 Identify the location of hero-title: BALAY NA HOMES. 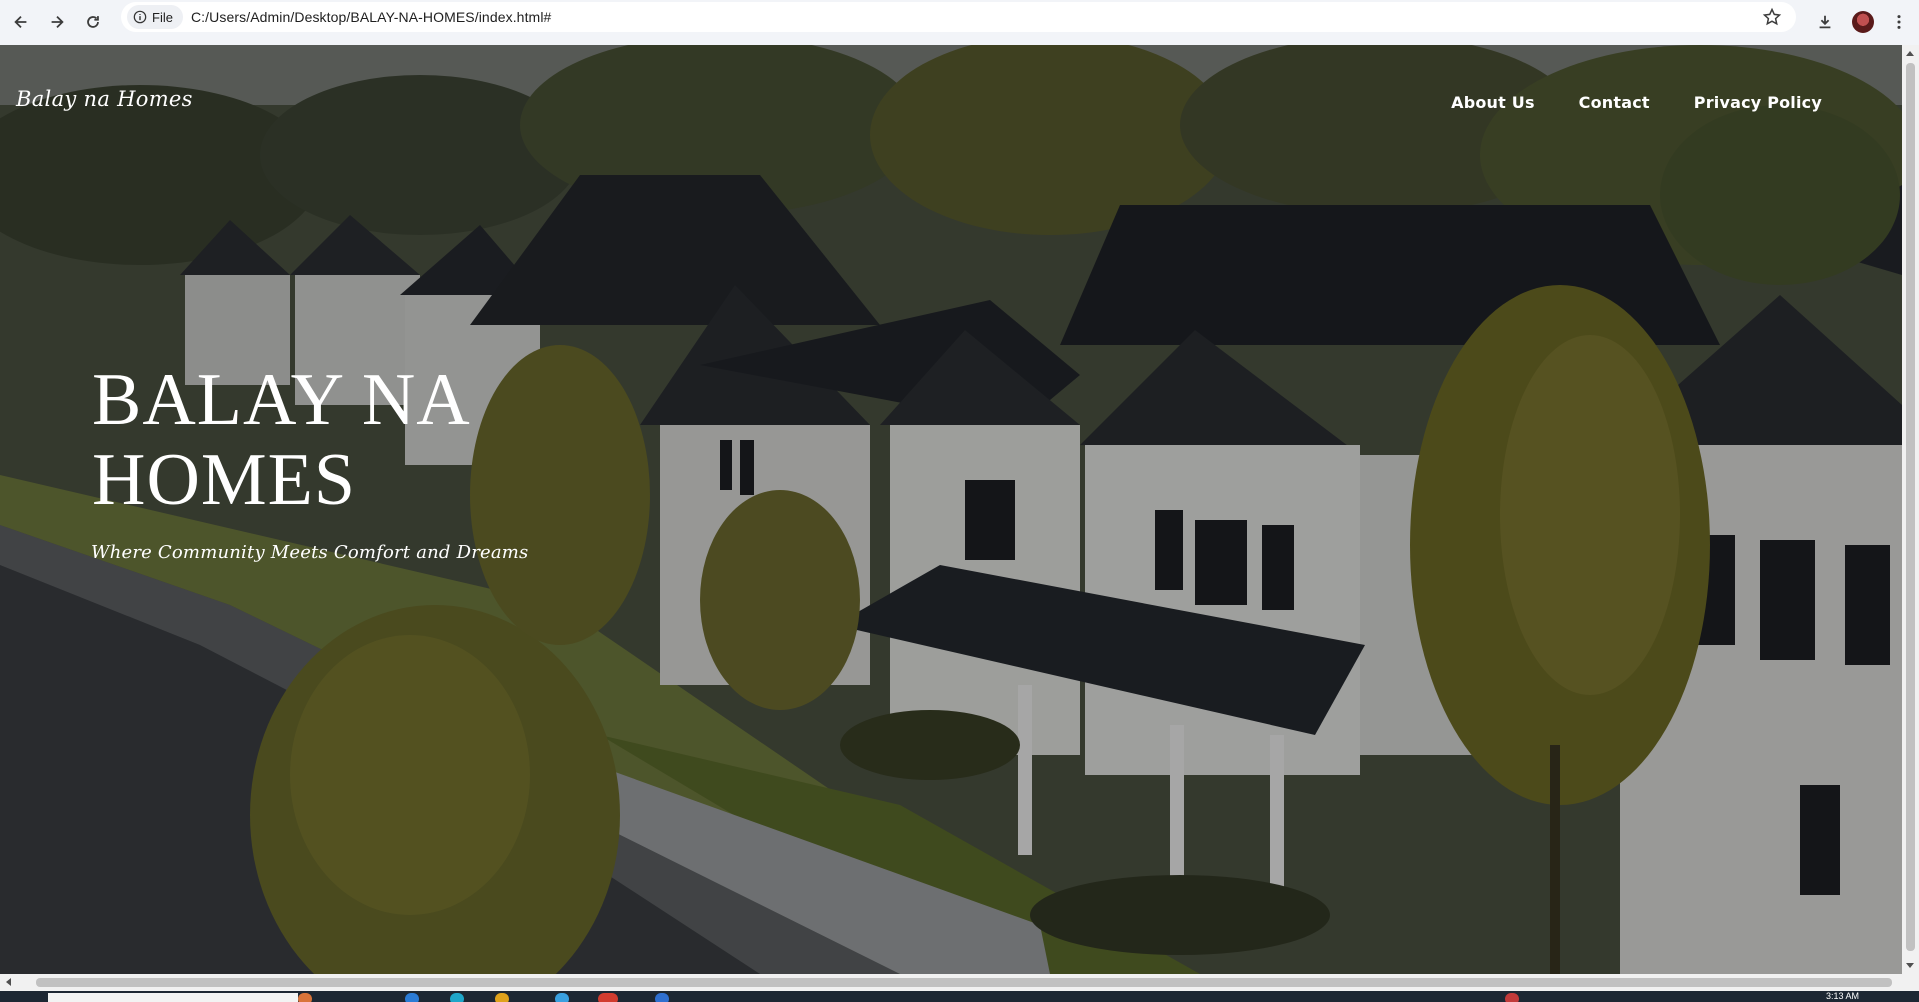
(342, 440).